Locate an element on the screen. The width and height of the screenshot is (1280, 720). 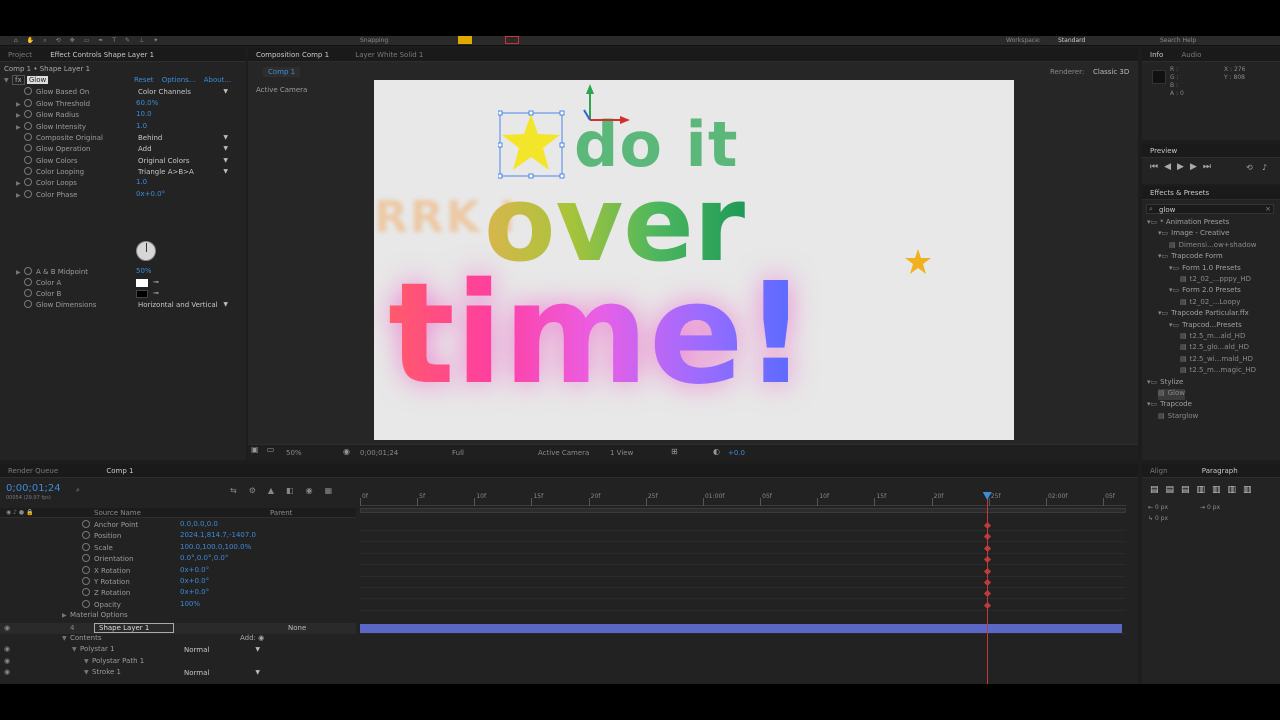
effect-prop-dropdown: Triangle A>B>A ▼ is located at coordinates (183, 172).